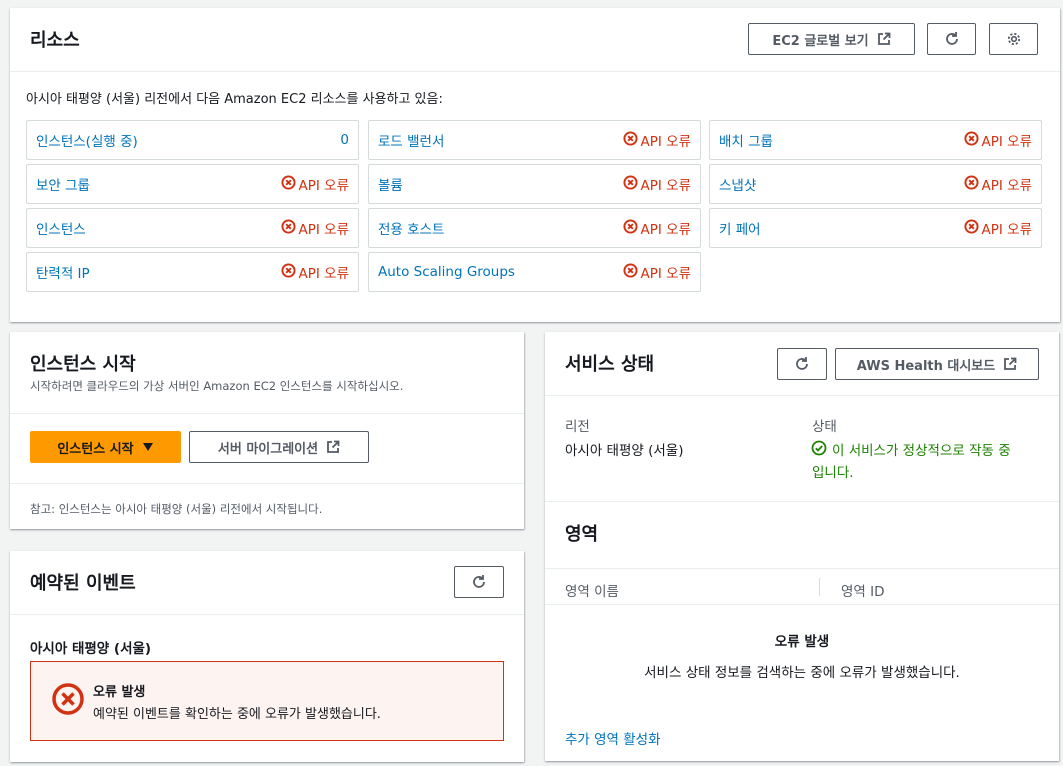 This screenshot has width=1063, height=766. Describe the element at coordinates (192, 140) in the screenshot. I see `resource-card-instances-running: 인스턴스(실행 중) 0` at that location.